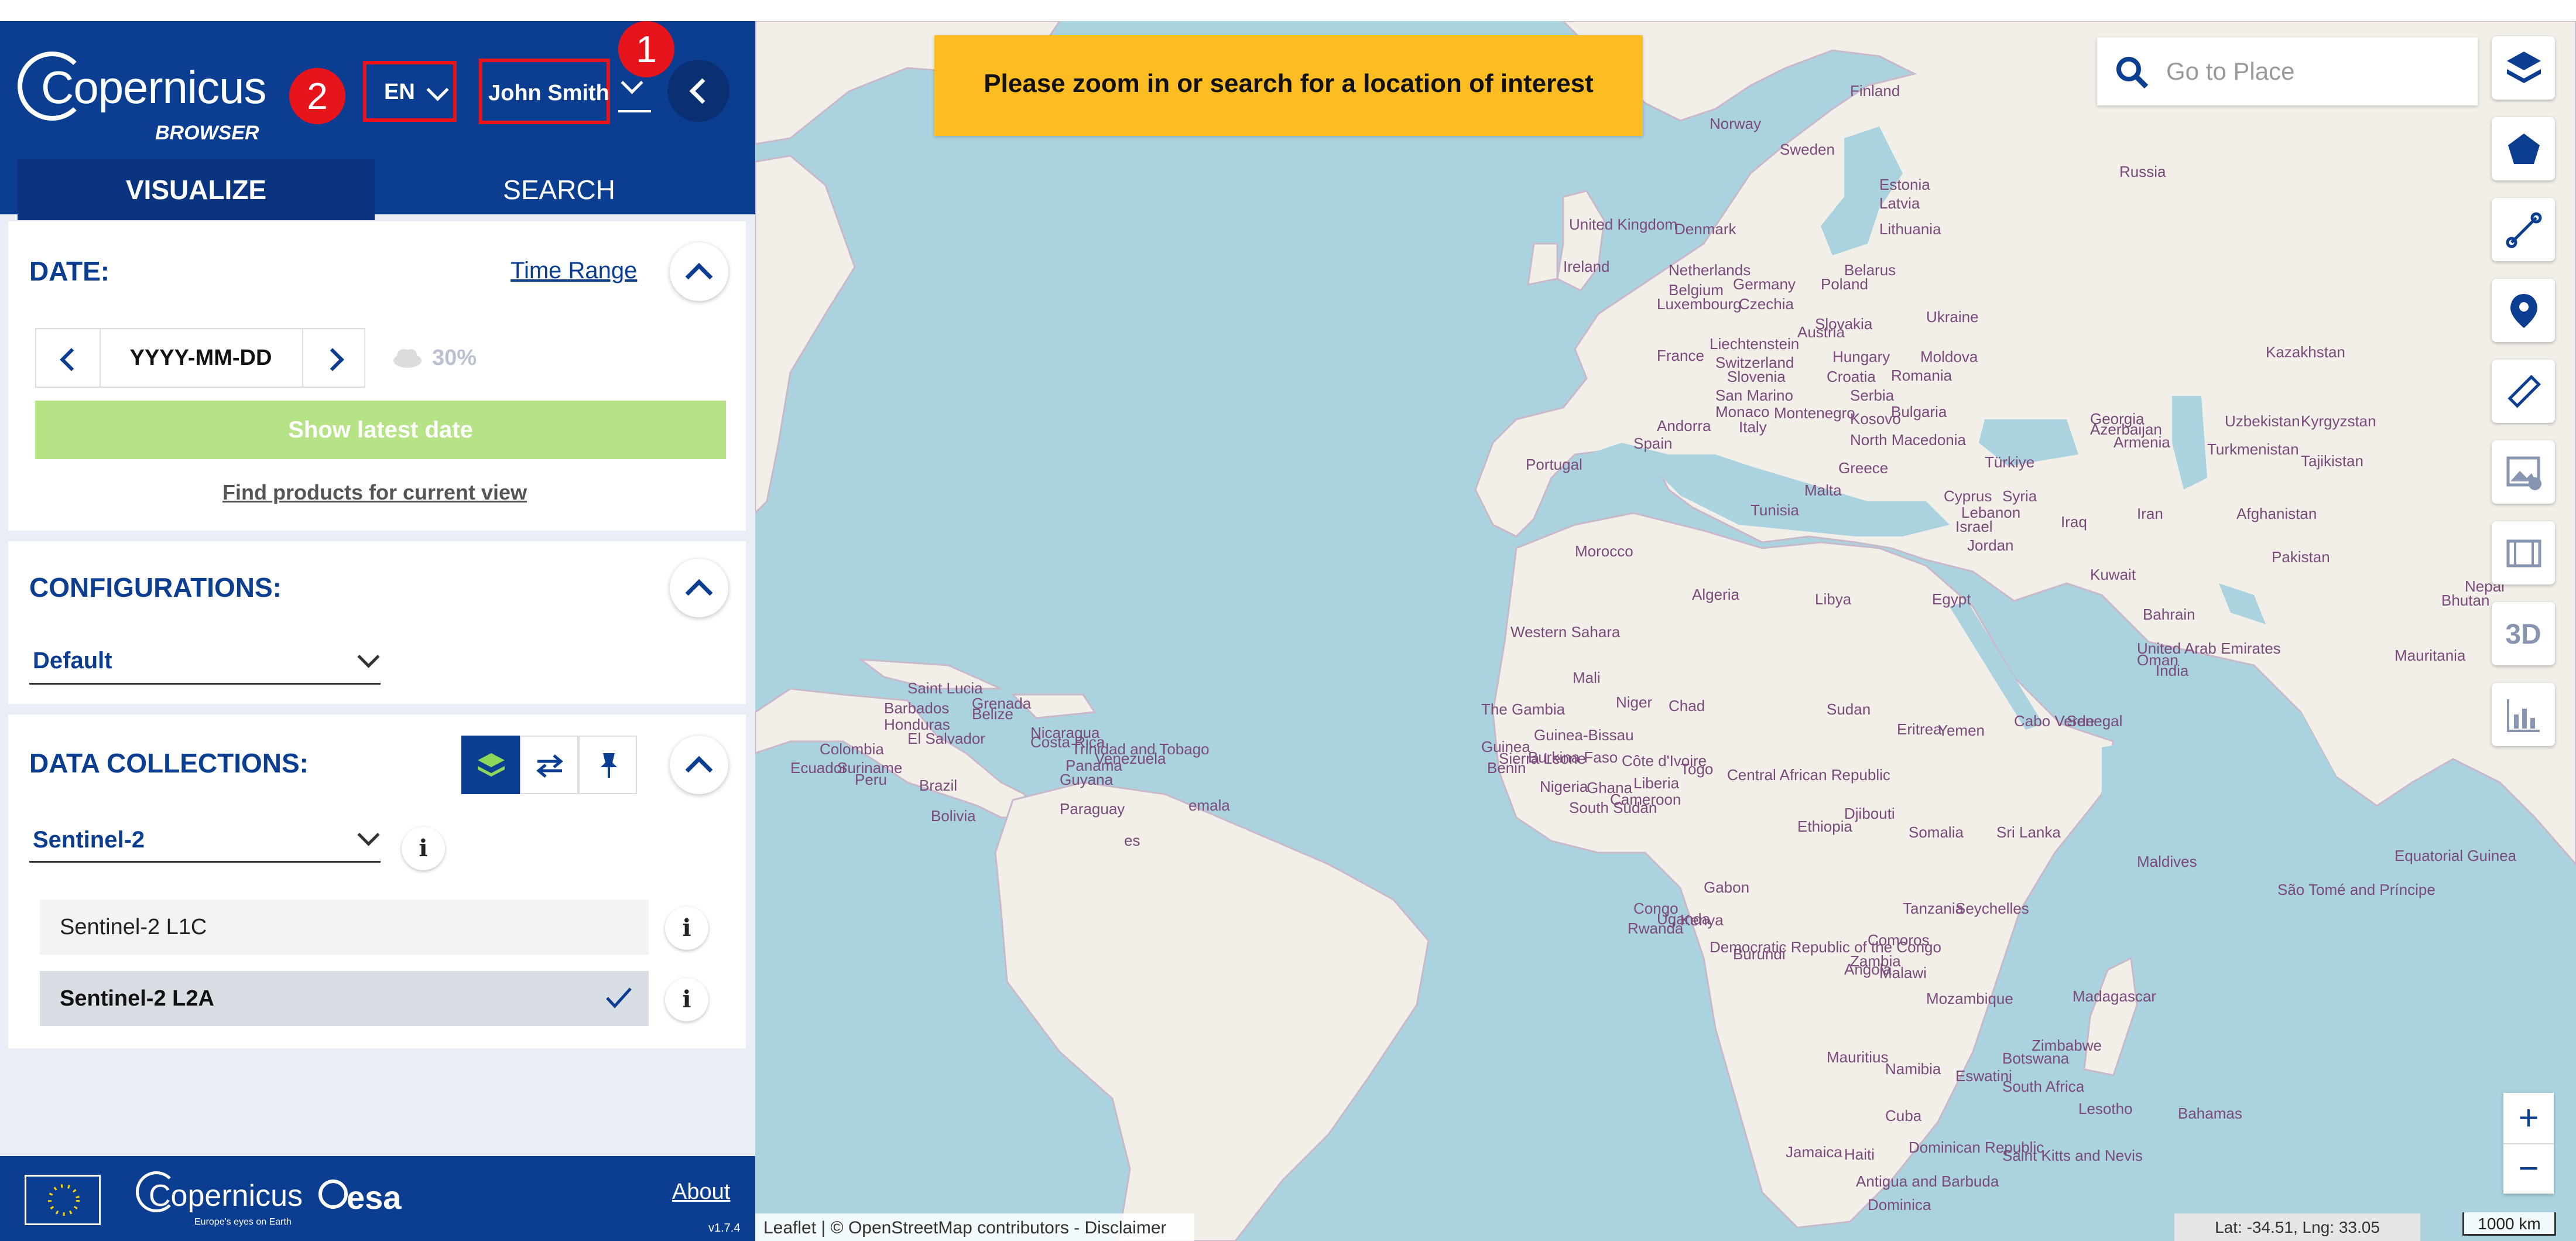 The image size is (2576, 1241). Describe the element at coordinates (871, 779) in the screenshot. I see `map-label: Peru` at that location.